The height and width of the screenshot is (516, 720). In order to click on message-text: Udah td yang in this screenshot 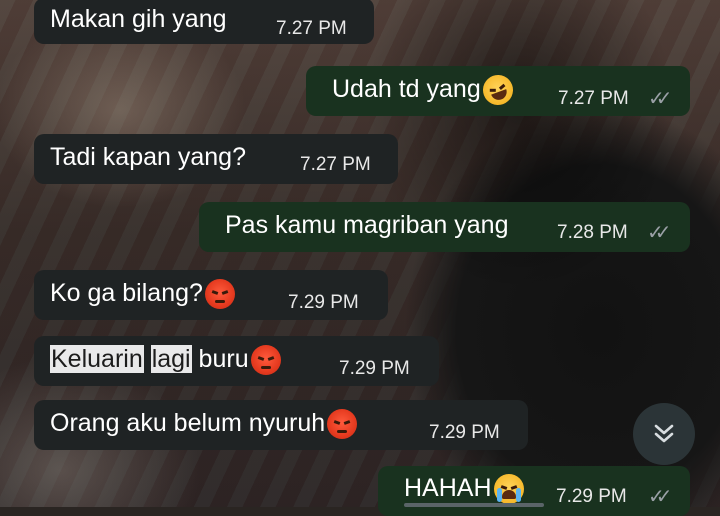, I will do `click(424, 90)`.